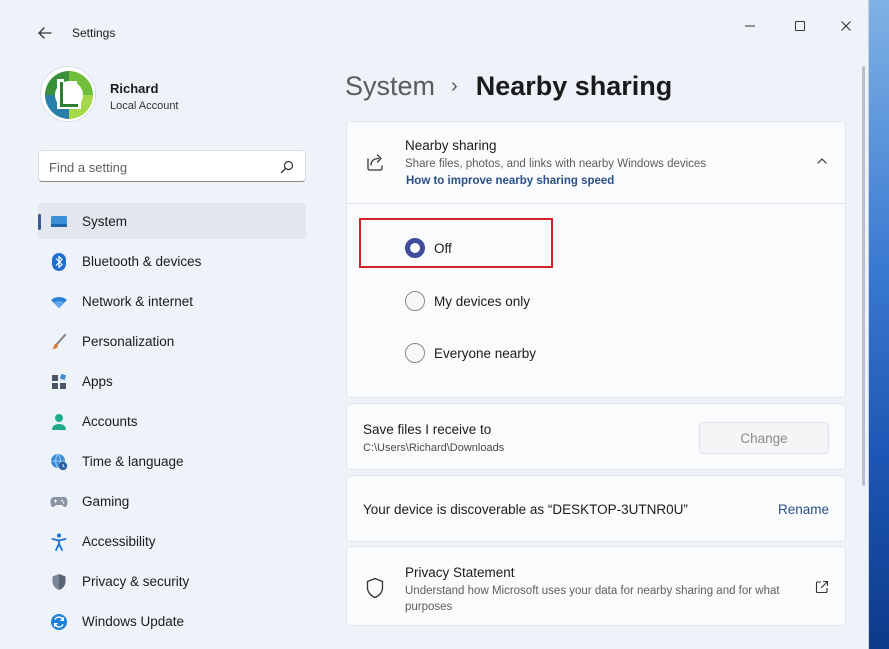  What do you see at coordinates (822, 587) in the screenshot?
I see `external-link-icon` at bounding box center [822, 587].